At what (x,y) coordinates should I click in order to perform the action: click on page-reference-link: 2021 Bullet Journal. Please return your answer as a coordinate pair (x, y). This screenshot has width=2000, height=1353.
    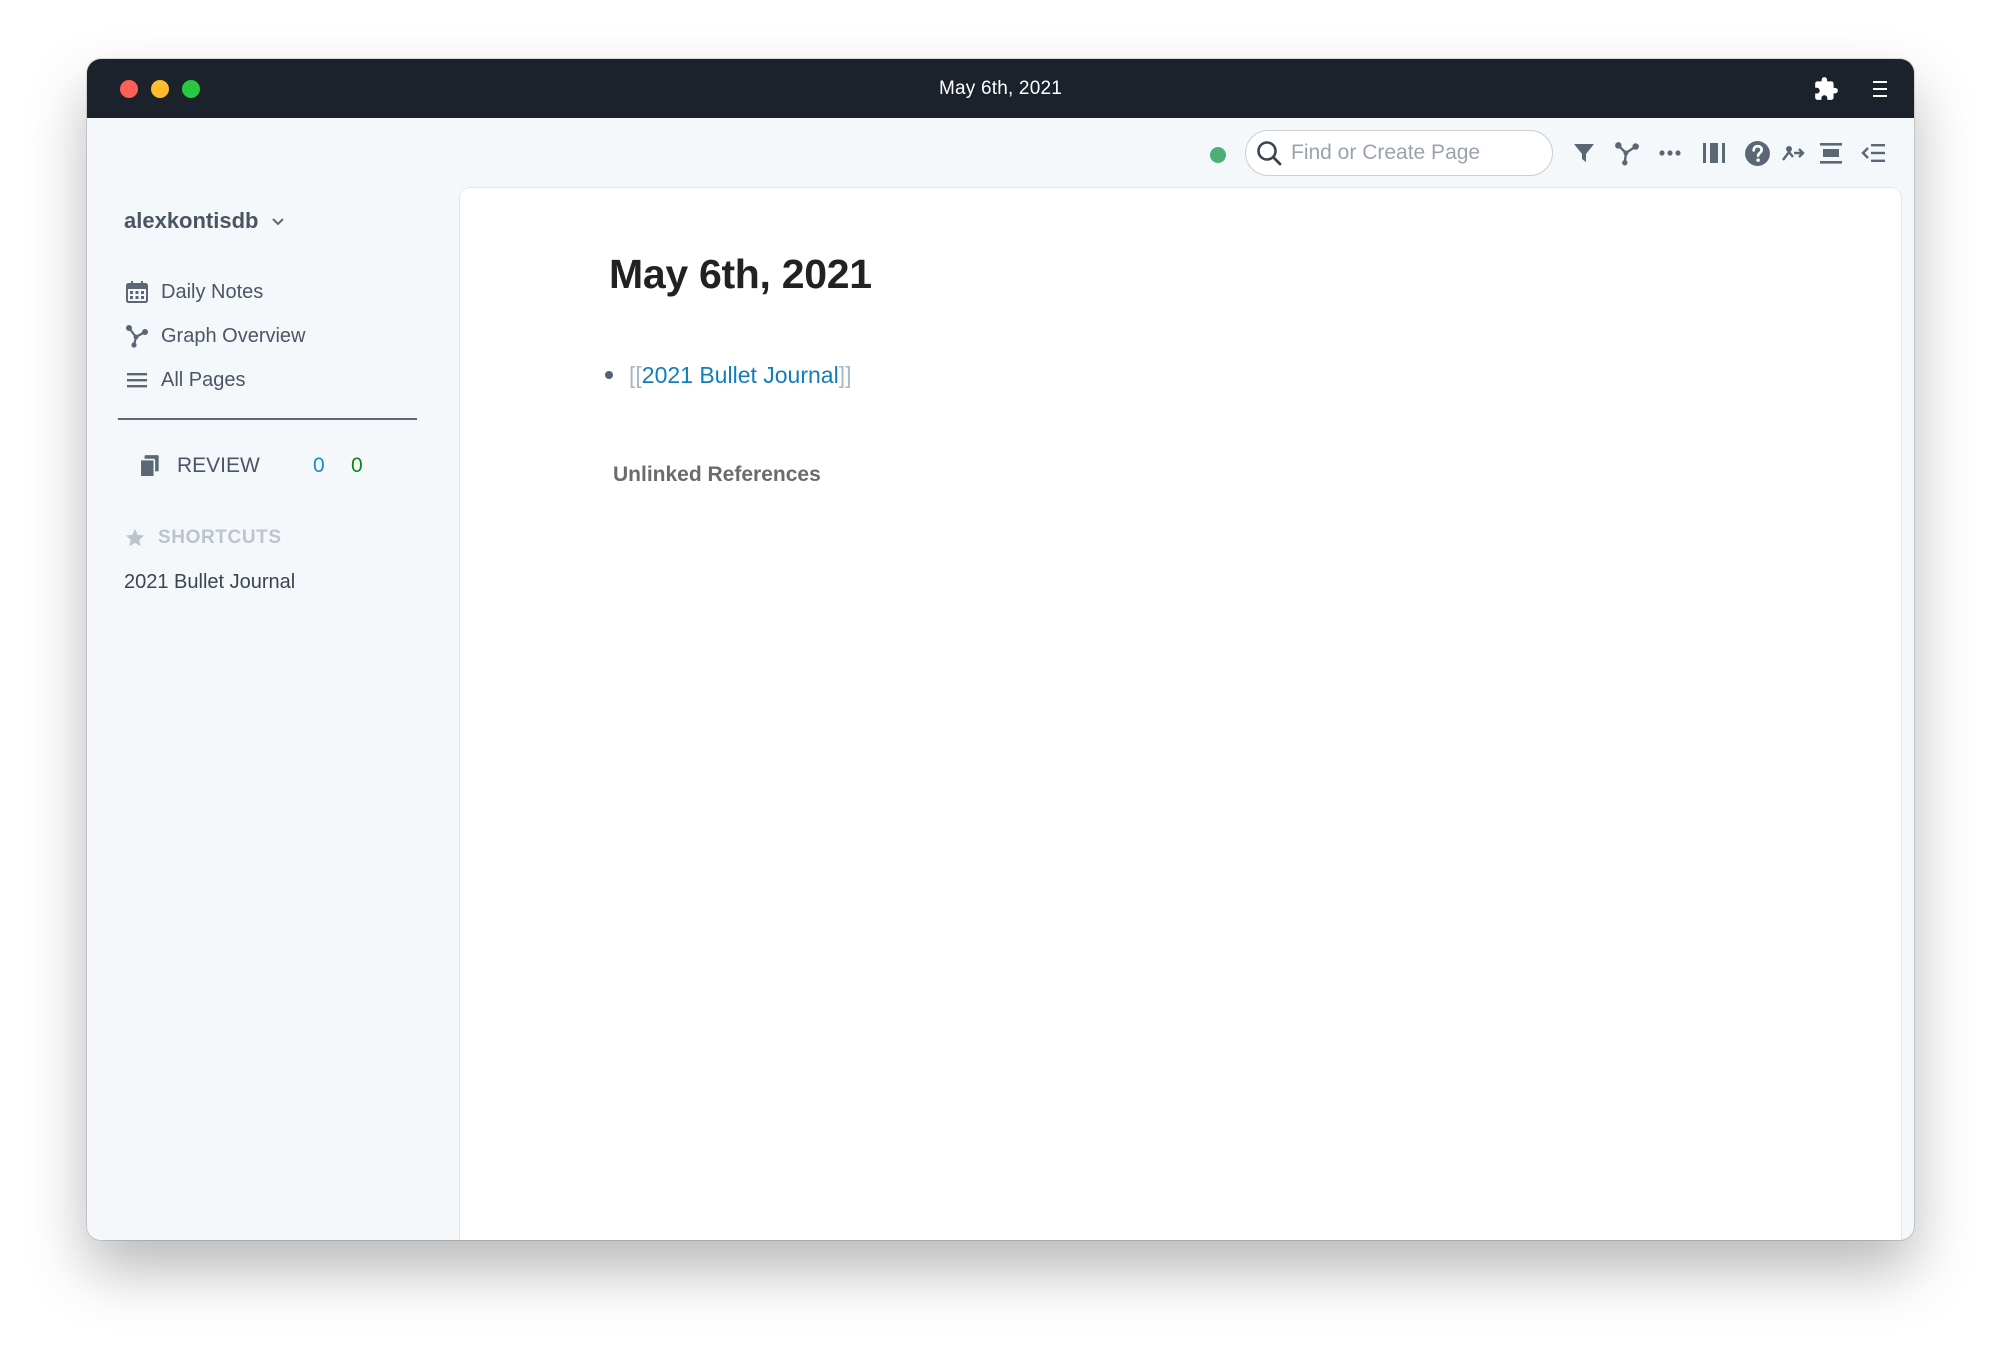
    Looking at the image, I should click on (740, 375).